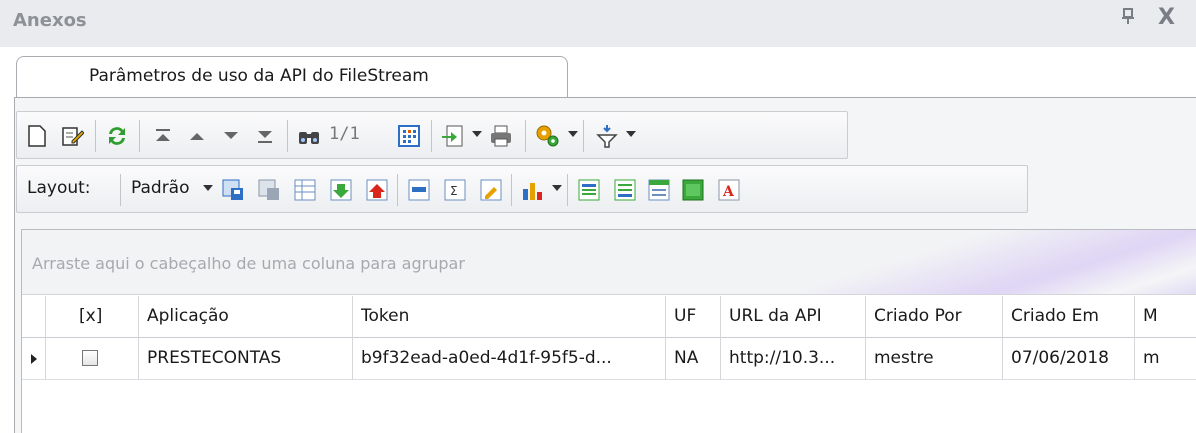 This screenshot has height=433, width=1196. I want to click on column-header-checkbox: [x], so click(92, 317).